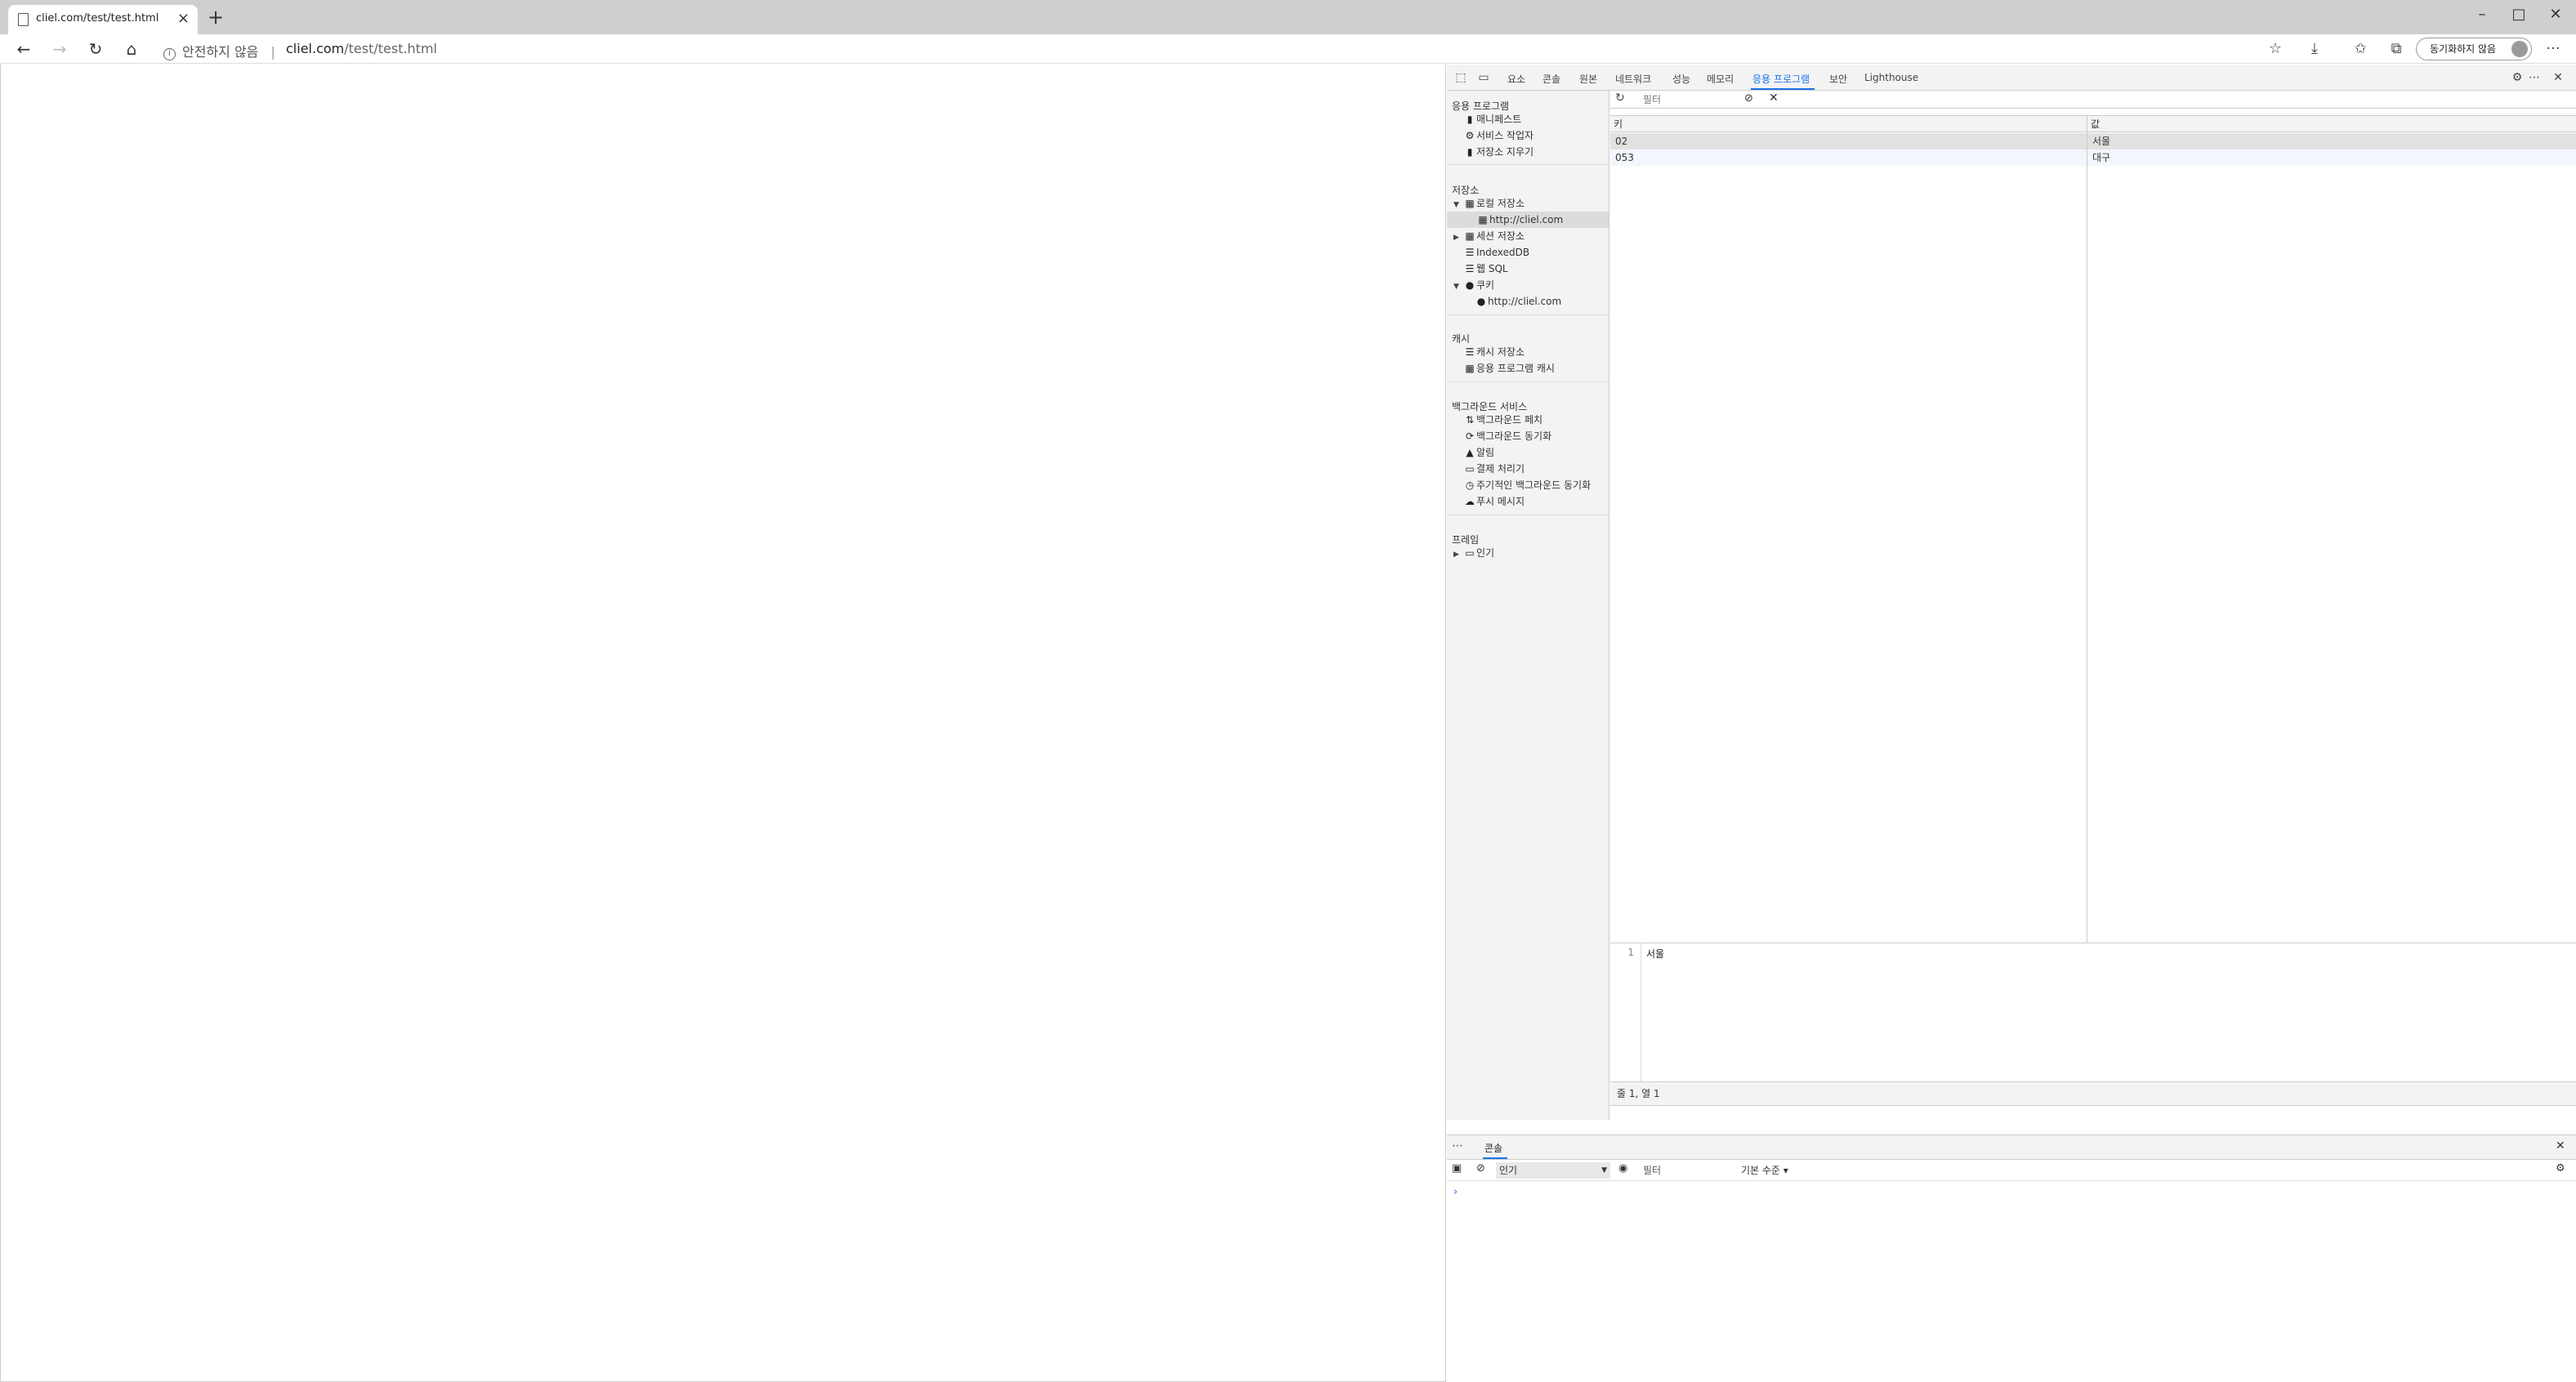 The height and width of the screenshot is (1382, 2576). I want to click on security-indicator: i 안전하지 않음 |, so click(219, 50).